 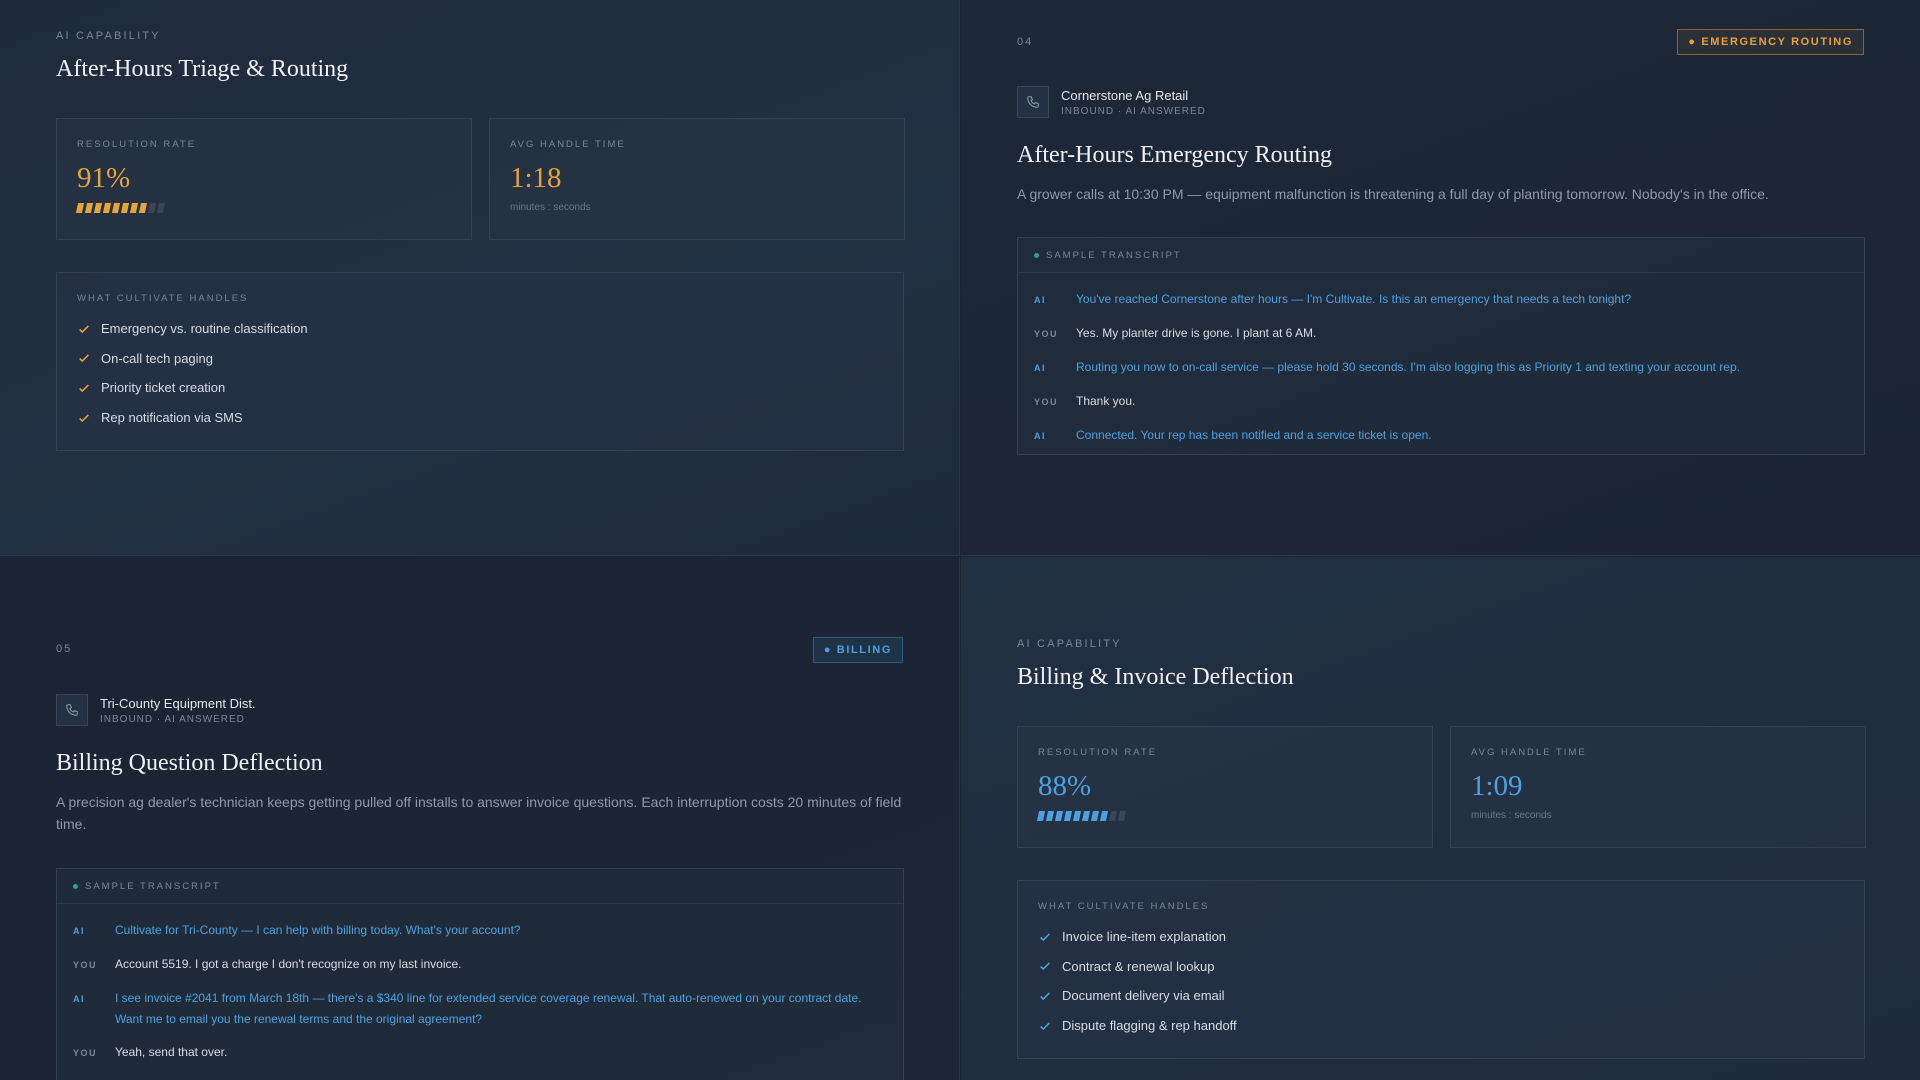 I want to click on handles-item-label: Contract & renewal lookup, so click(x=1138, y=966).